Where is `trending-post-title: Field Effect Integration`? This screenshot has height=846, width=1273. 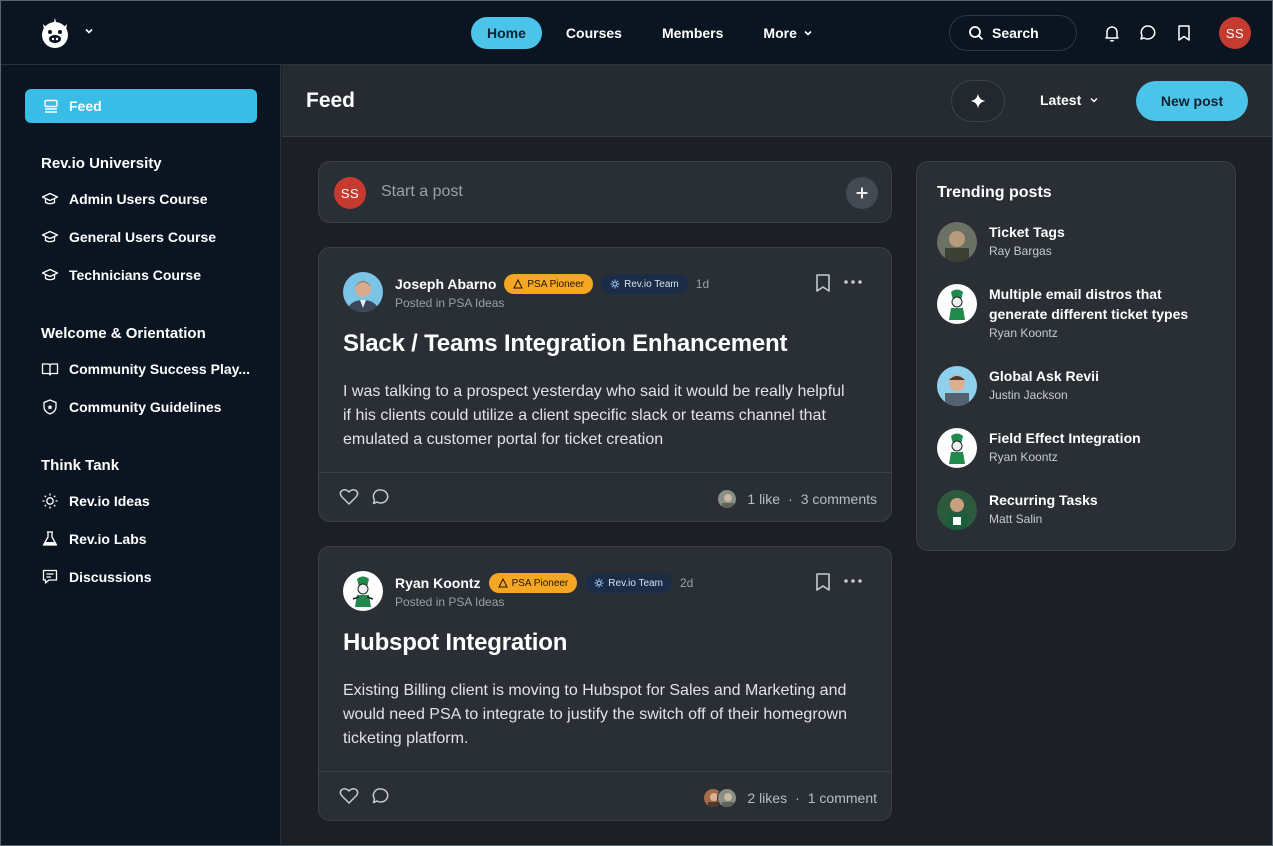 trending-post-title: Field Effect Integration is located at coordinates (1065, 438).